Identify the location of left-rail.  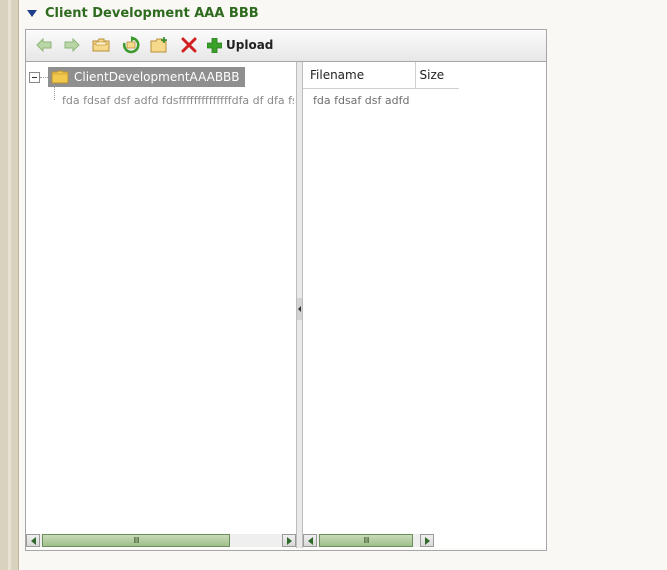
(9, 285).